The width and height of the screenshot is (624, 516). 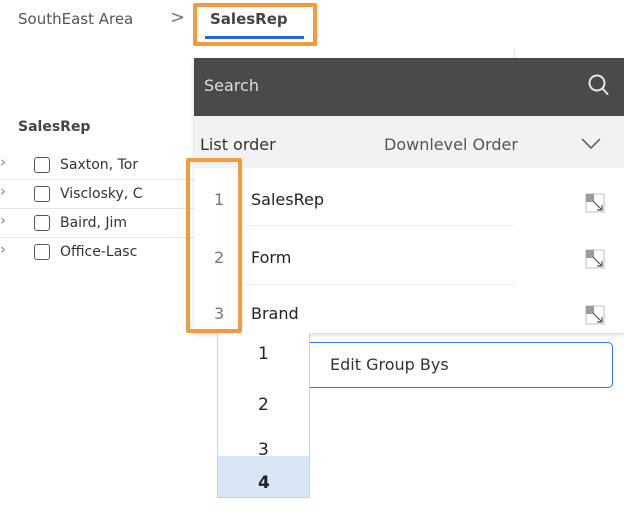 I want to click on dropdown-option-selected: 4, so click(x=263, y=476).